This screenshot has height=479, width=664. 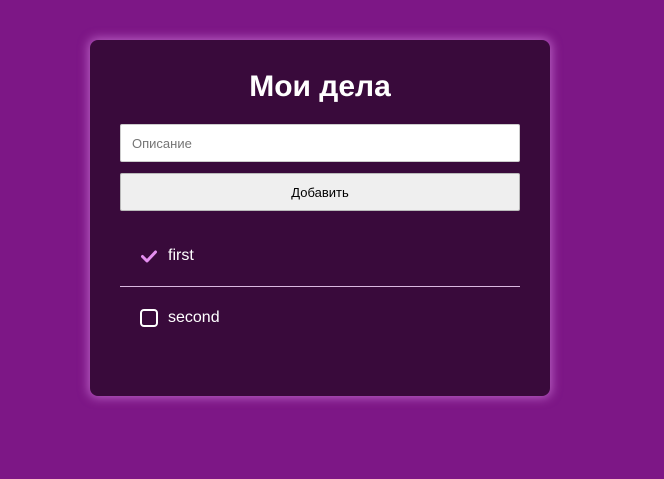 What do you see at coordinates (320, 256) in the screenshot?
I see `todo-item-first: first` at bounding box center [320, 256].